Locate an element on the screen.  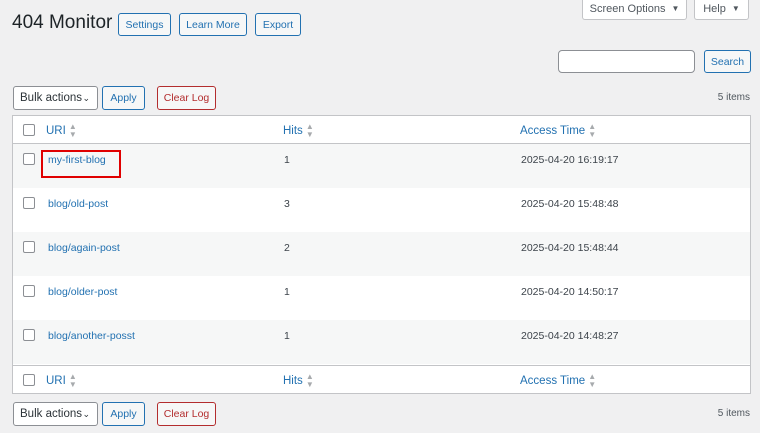
screen-options-button: Screen Options ▼ is located at coordinates (634, 10).